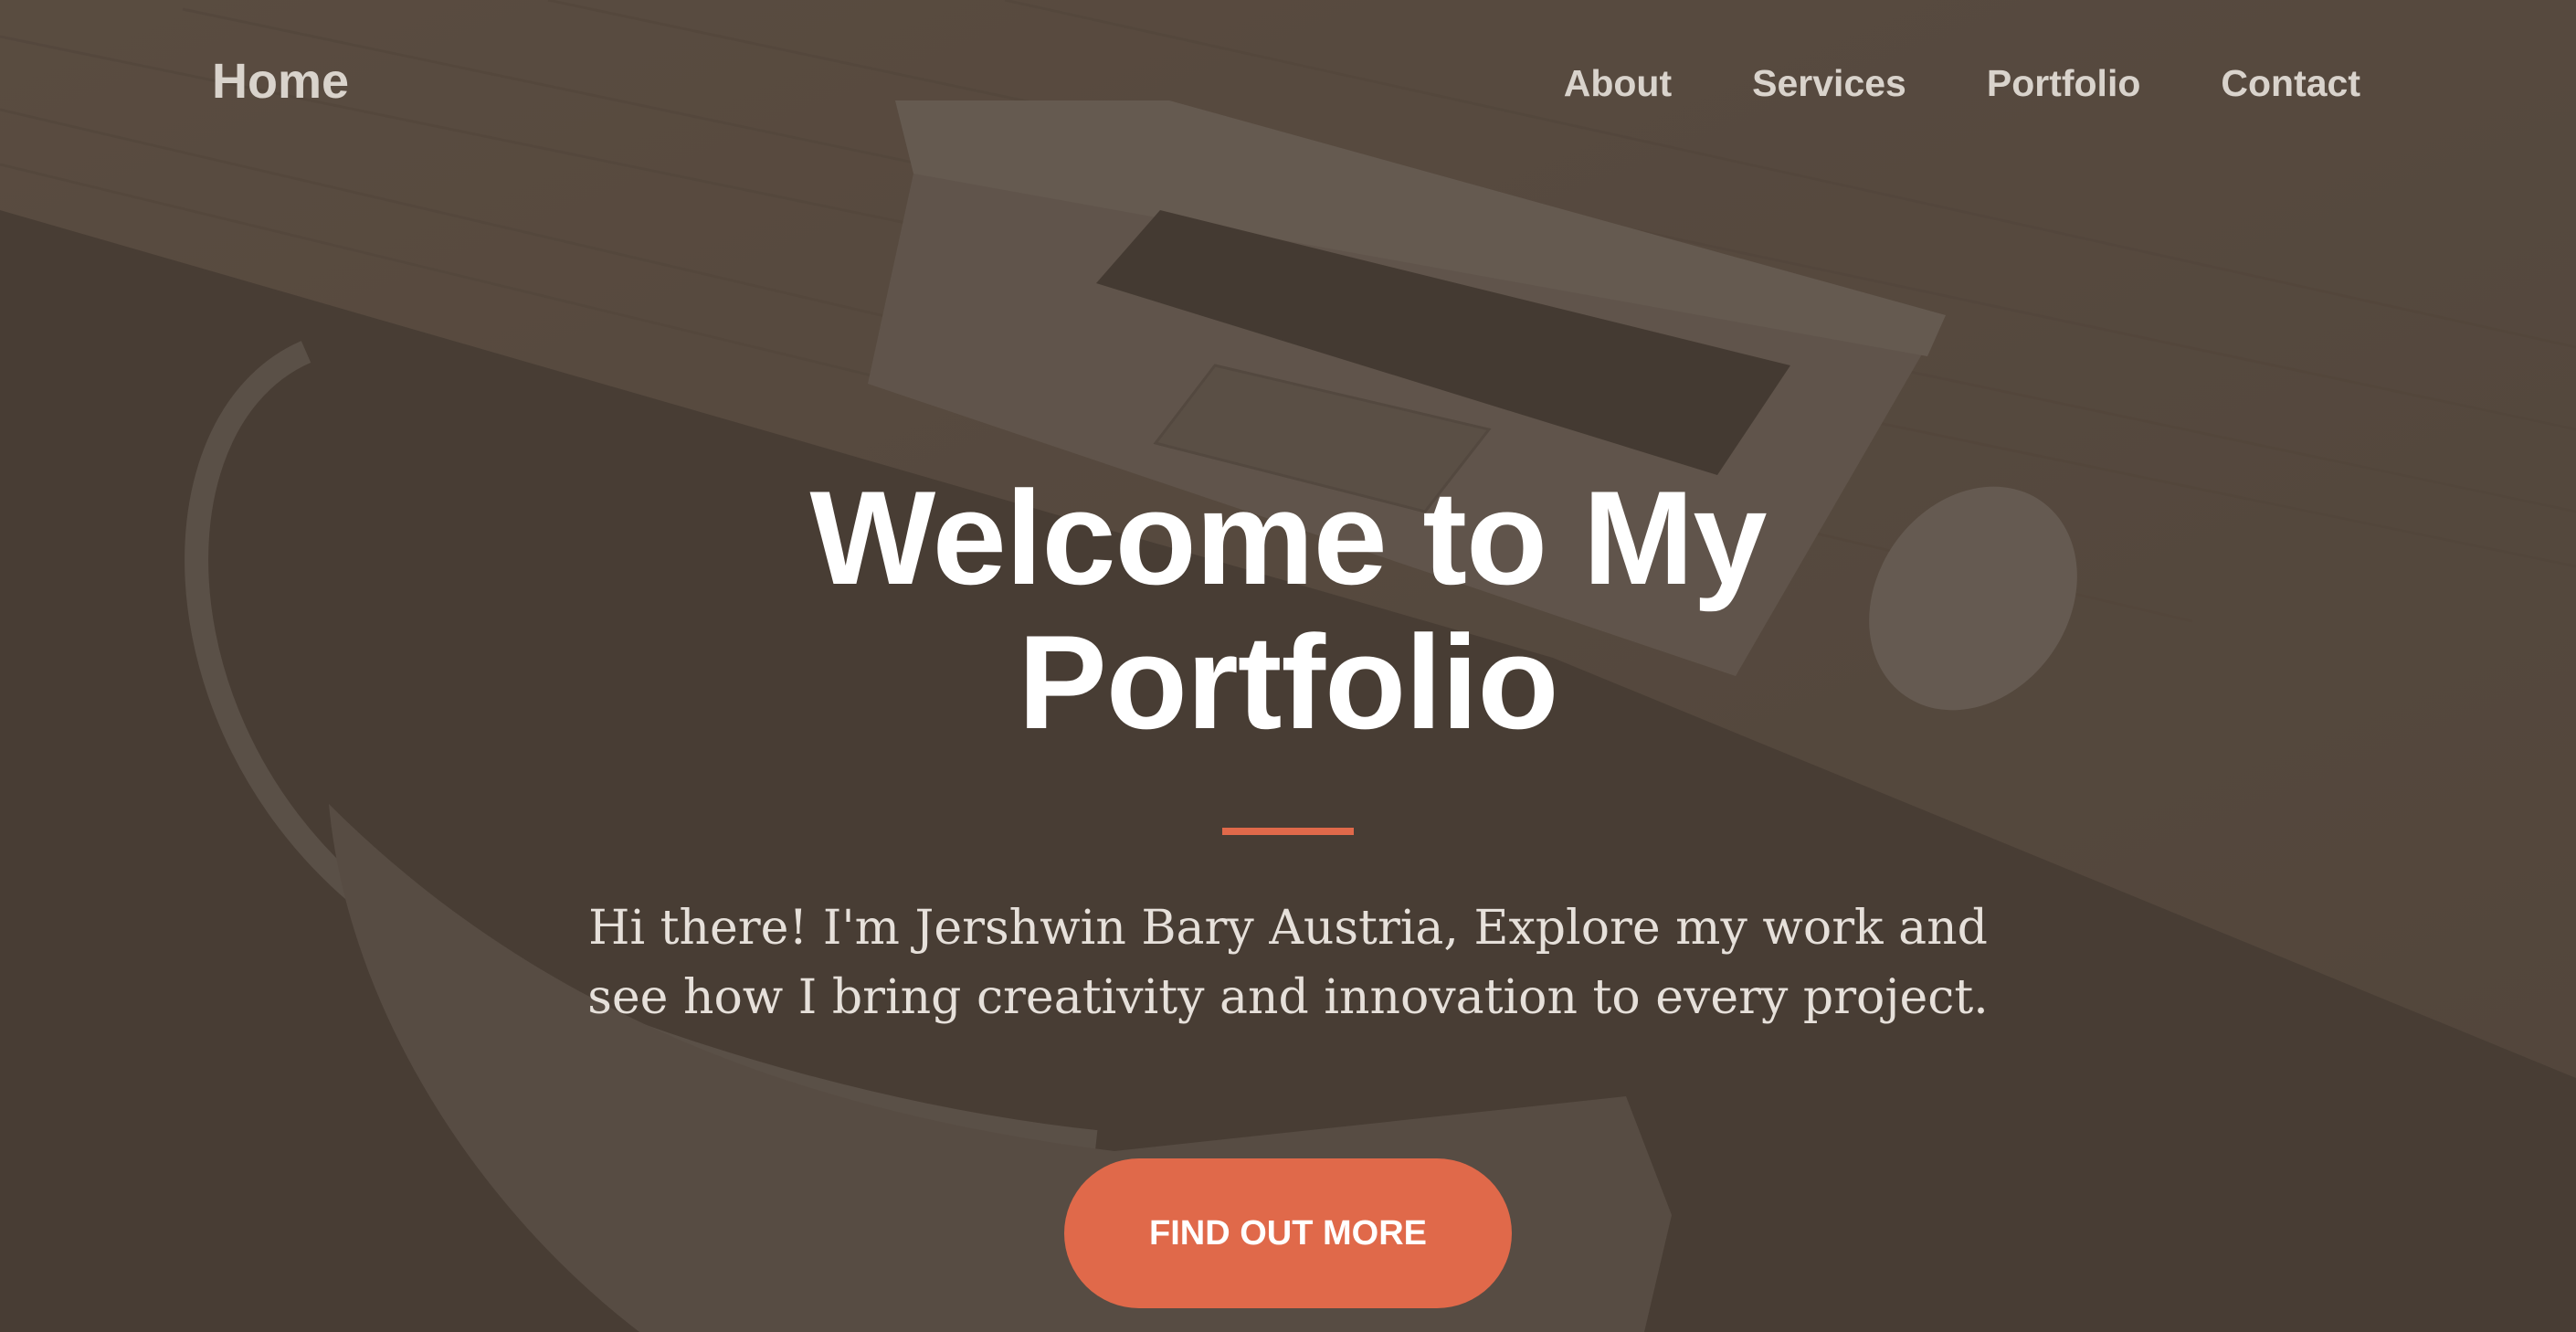 The image size is (2576, 1332). I want to click on nav-item-portfolio: Portfolio, so click(2064, 83).